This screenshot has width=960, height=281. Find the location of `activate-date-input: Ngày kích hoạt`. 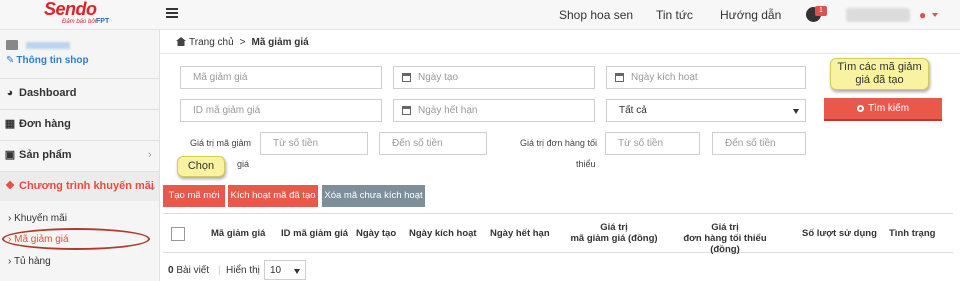

activate-date-input: Ngày kích hoạt is located at coordinates (706, 77).